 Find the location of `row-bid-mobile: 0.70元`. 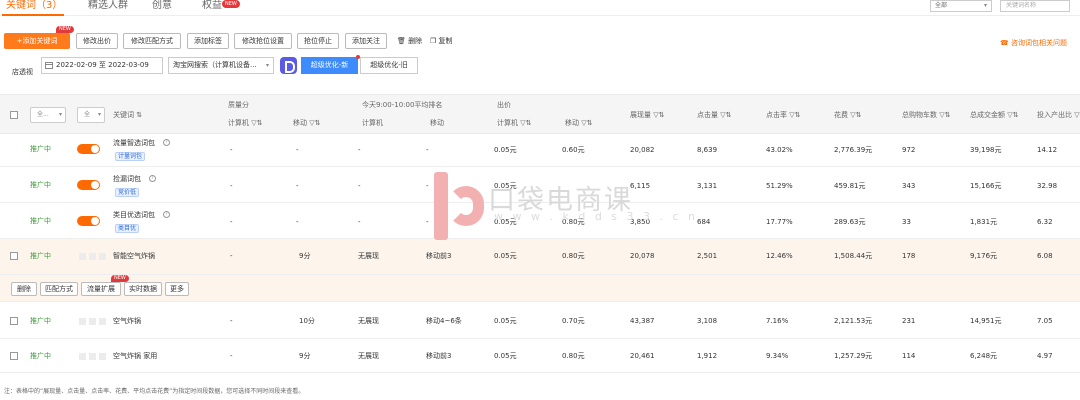

row-bid-mobile: 0.70元 is located at coordinates (573, 321).